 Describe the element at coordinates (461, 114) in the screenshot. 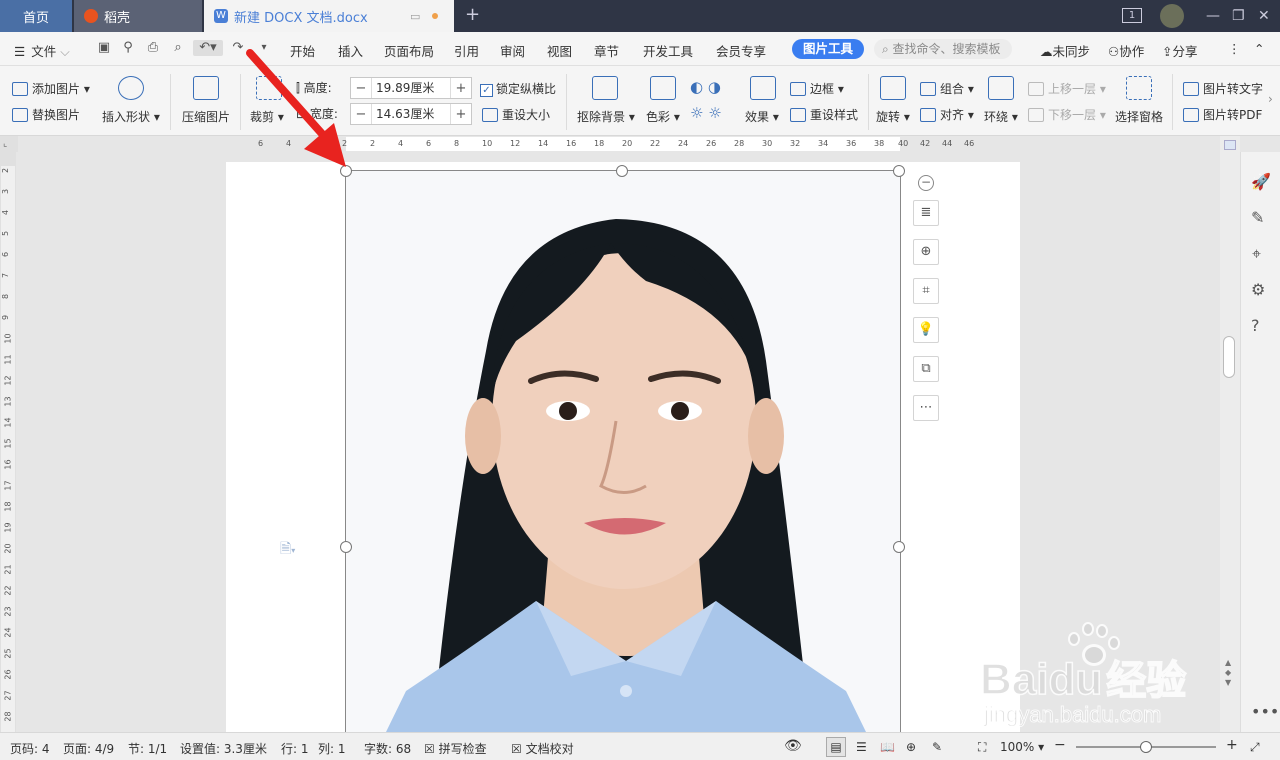

I see `width-plus-button: +` at that location.